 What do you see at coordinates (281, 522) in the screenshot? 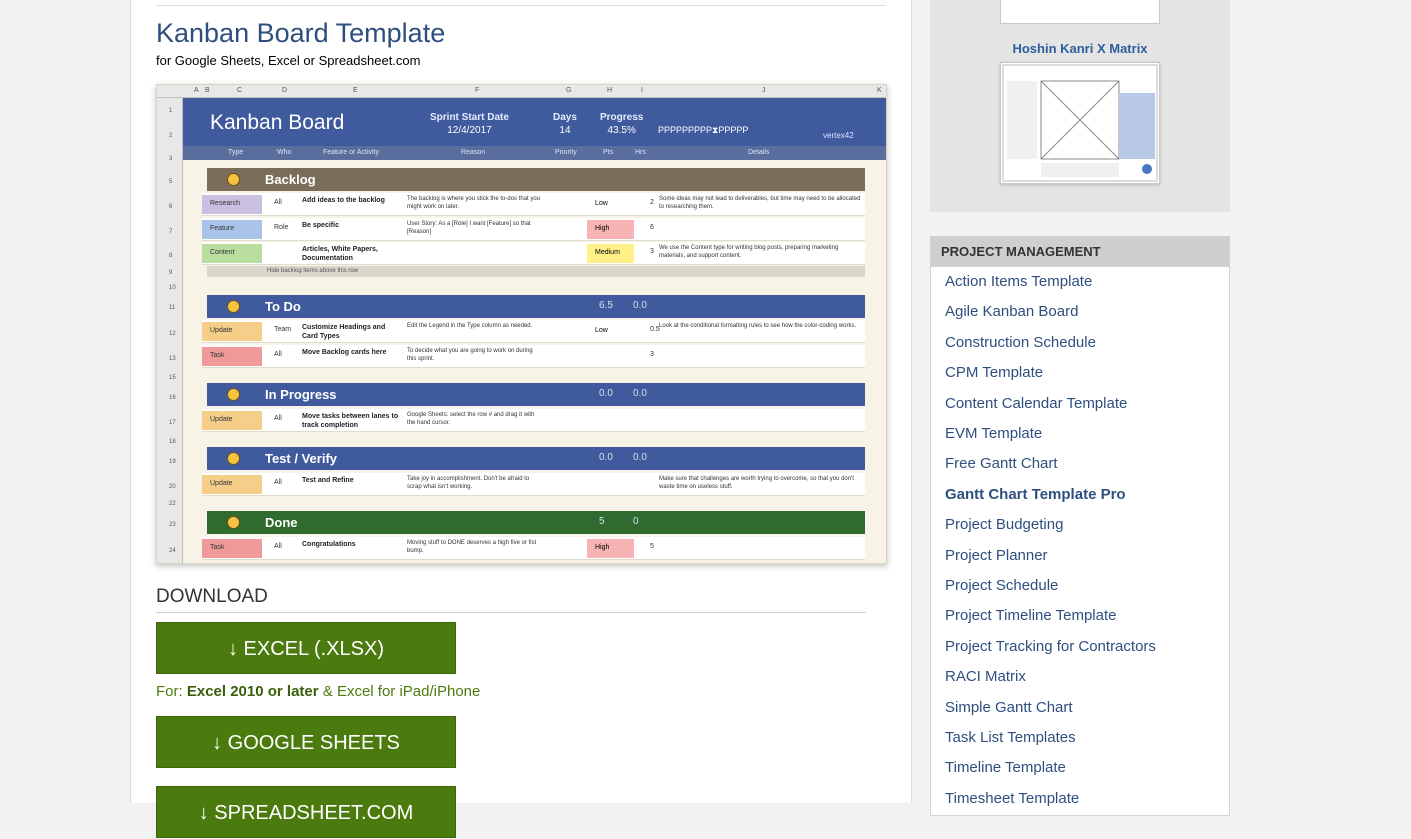
I see `section-label: Done` at bounding box center [281, 522].